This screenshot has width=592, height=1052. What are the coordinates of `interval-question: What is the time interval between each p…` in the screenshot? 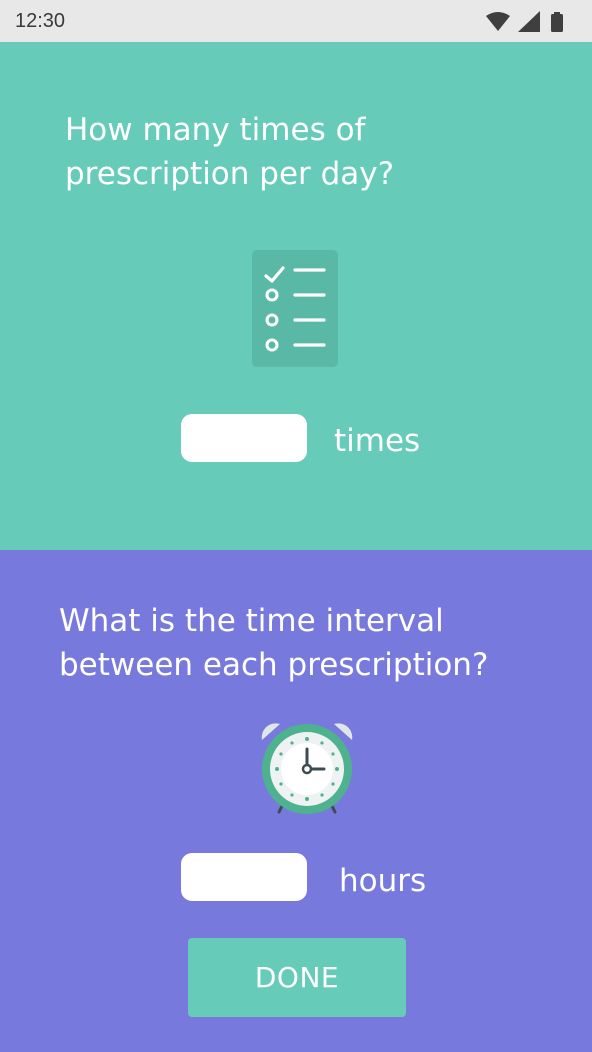 It's located at (274, 643).